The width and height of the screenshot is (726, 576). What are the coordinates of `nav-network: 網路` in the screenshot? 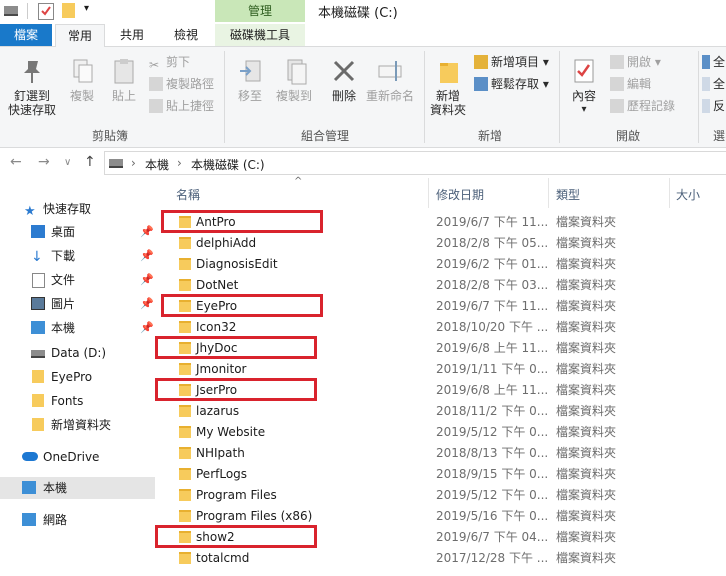 It's located at (77, 520).